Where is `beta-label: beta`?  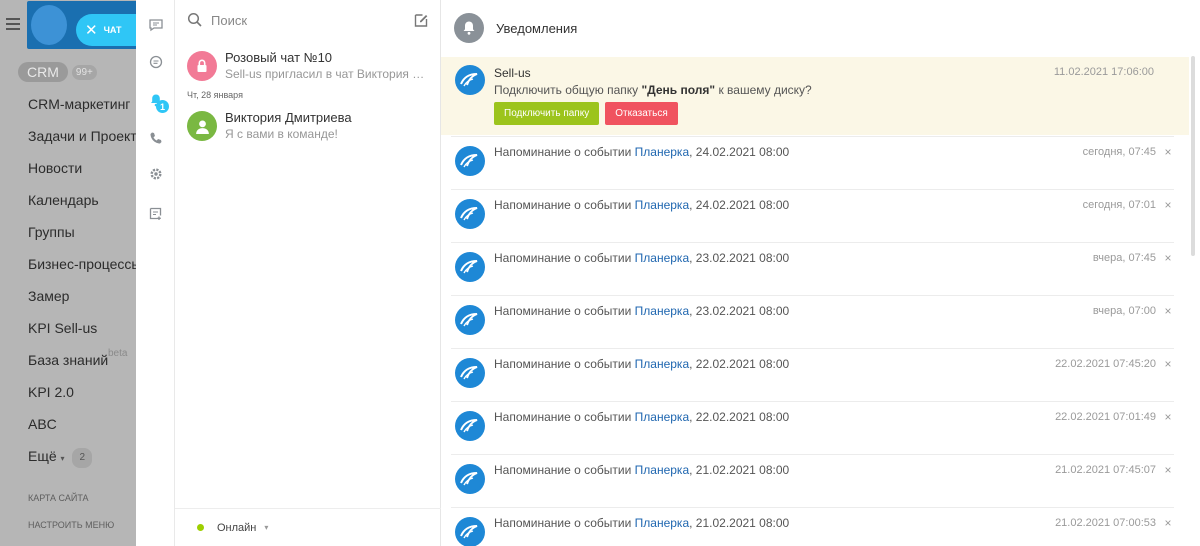 beta-label: beta is located at coordinates (118, 353).